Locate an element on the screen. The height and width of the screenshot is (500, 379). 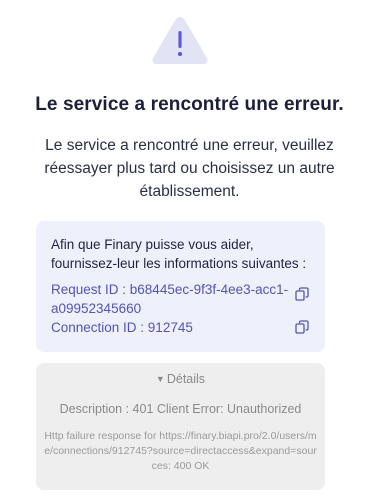
copy-connection-id-button is located at coordinates (302, 327).